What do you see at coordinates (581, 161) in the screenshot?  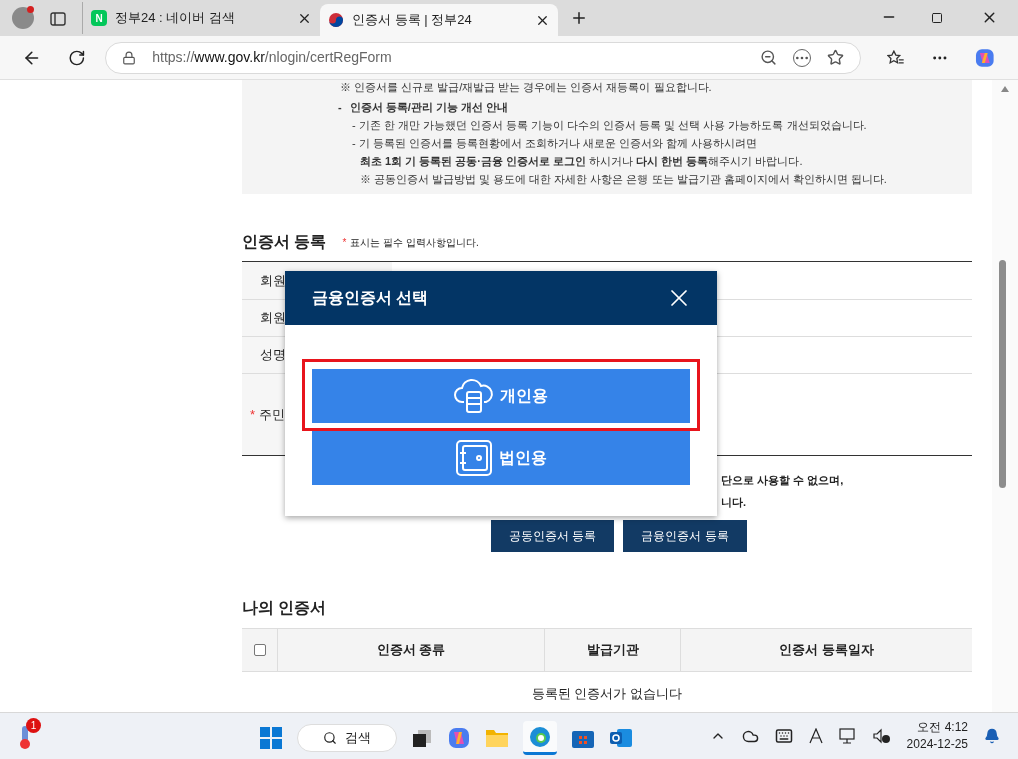 I see `notice-text: 최초 1회 기 등록된 공동·금융 인증서로 로그인 하시거나 다시 한번 등록해주시기 바랍니다.` at bounding box center [581, 161].